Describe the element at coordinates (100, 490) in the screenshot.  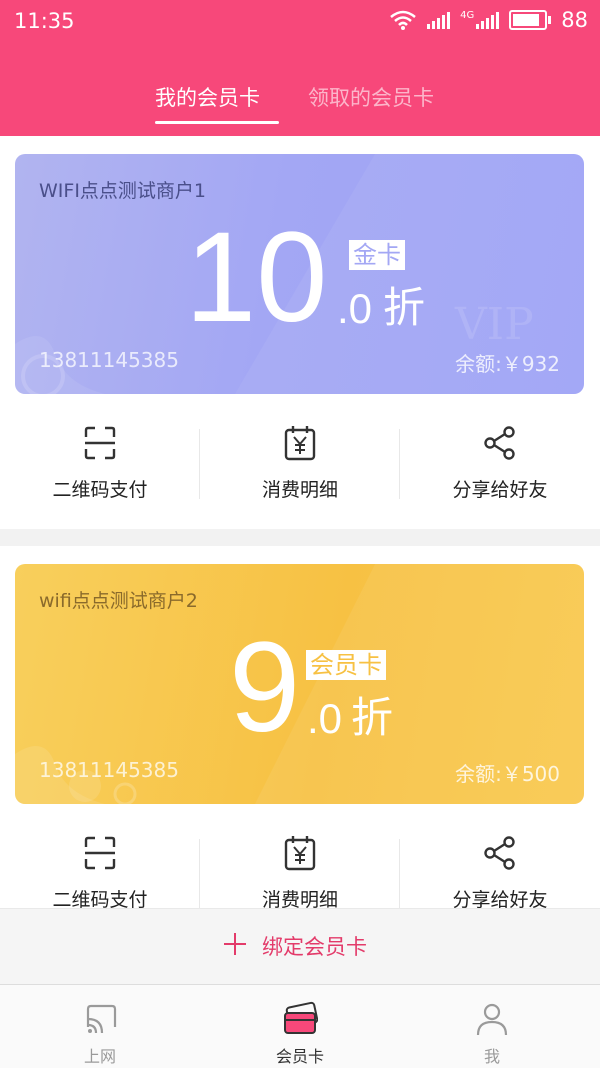
I see `qr-pay-label: 二维码支付` at that location.